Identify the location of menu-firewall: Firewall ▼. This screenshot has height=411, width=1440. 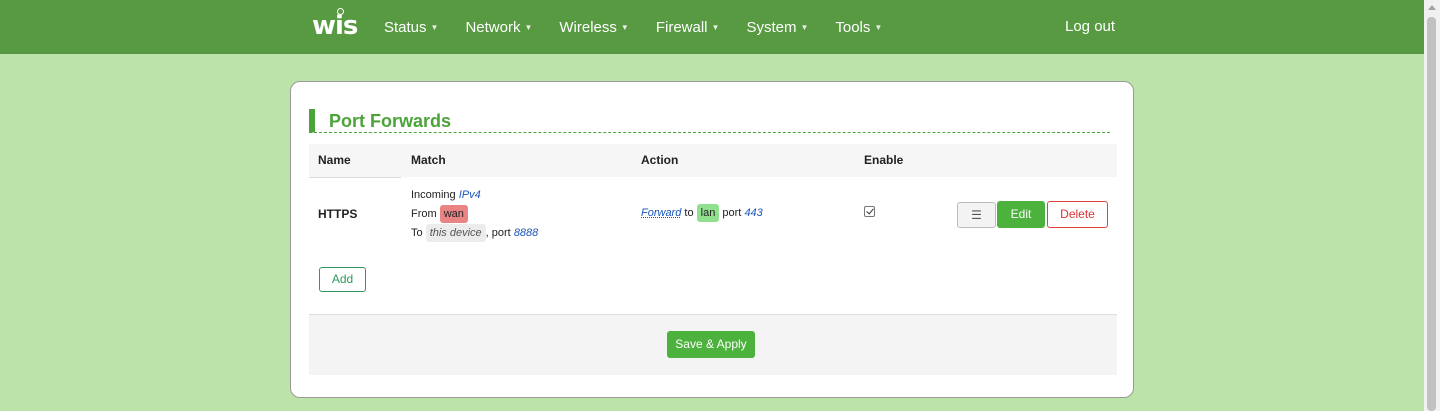
(688, 27).